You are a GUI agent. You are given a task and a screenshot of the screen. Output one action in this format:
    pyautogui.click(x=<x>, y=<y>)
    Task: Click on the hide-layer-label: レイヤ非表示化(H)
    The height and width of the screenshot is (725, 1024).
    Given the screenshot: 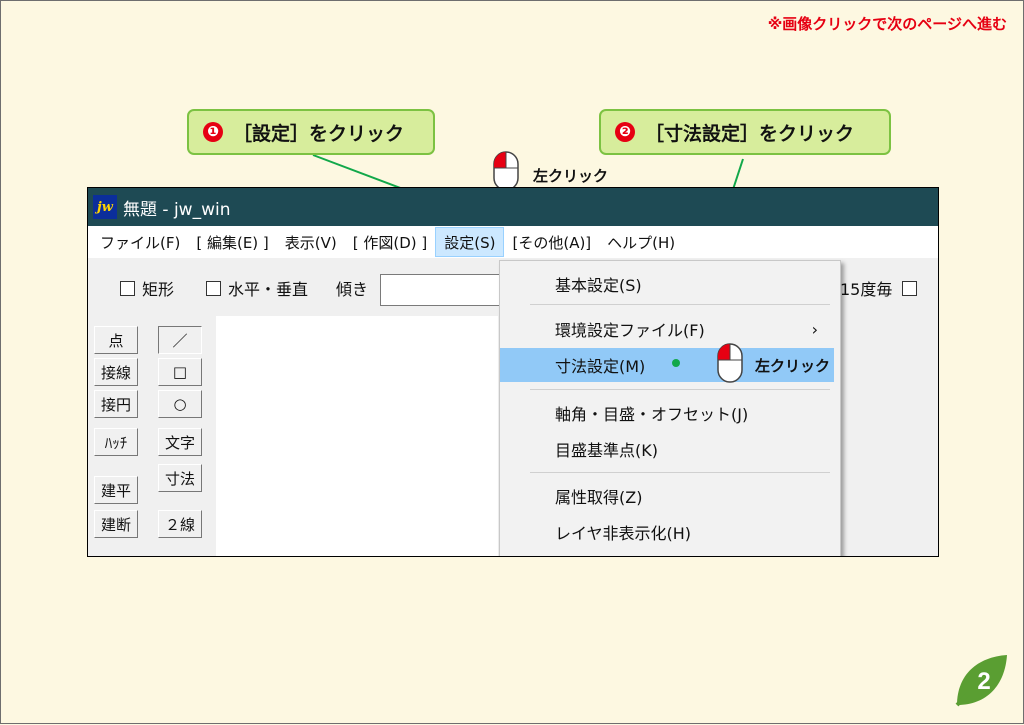 What is the action you would take?
    pyautogui.click(x=623, y=533)
    